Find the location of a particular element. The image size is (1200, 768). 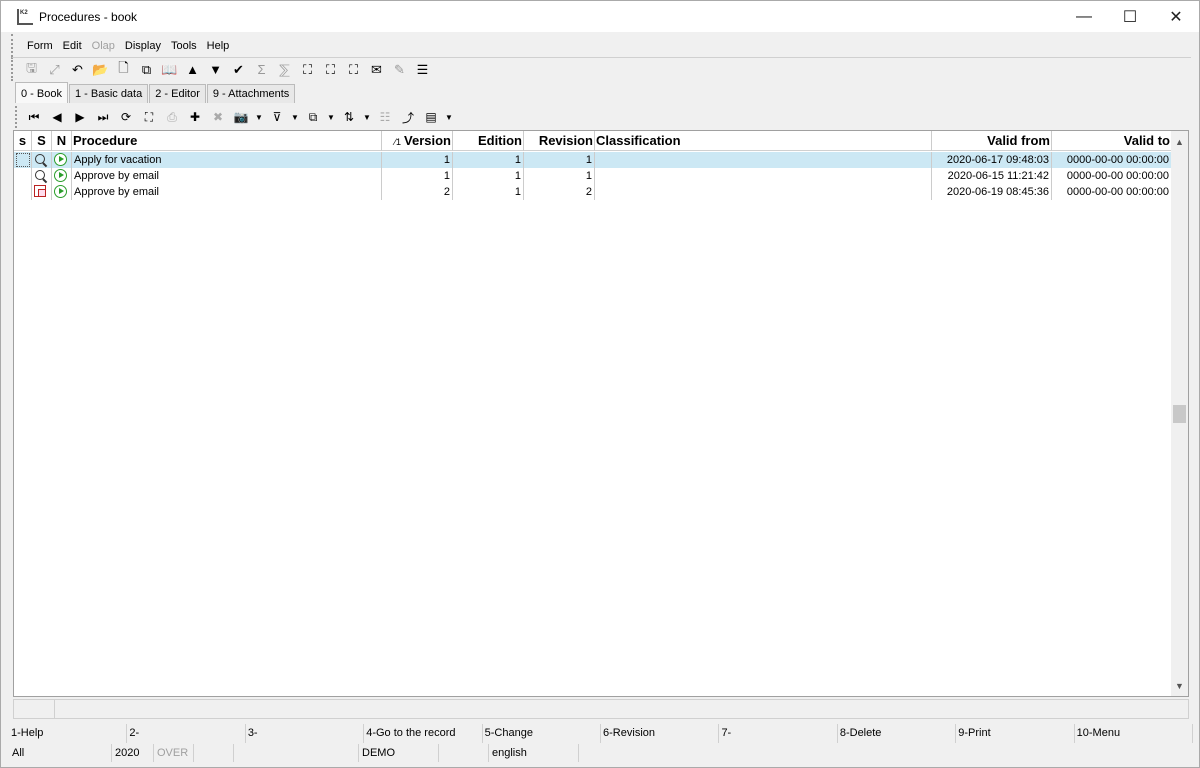

book-icon: 📖 is located at coordinates (169, 69).